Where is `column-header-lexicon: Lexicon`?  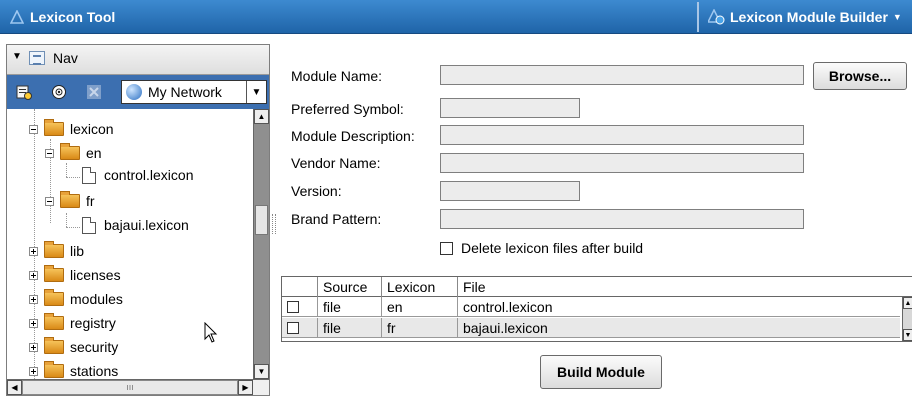 column-header-lexicon: Lexicon is located at coordinates (420, 287).